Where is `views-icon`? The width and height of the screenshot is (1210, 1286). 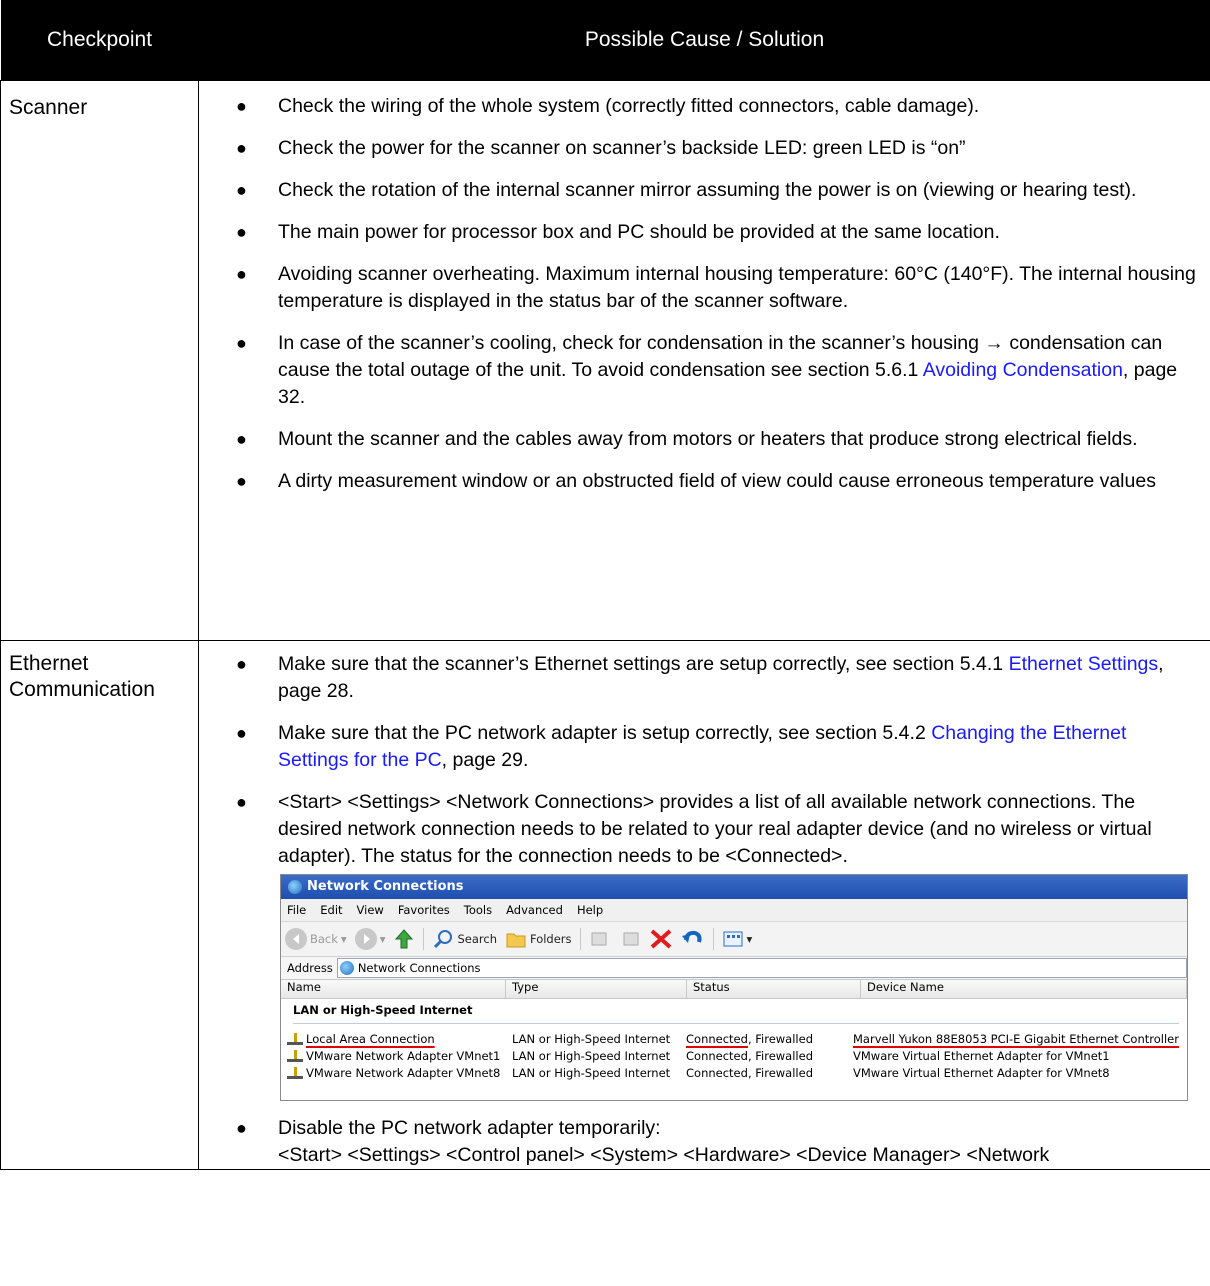
views-icon is located at coordinates (733, 939).